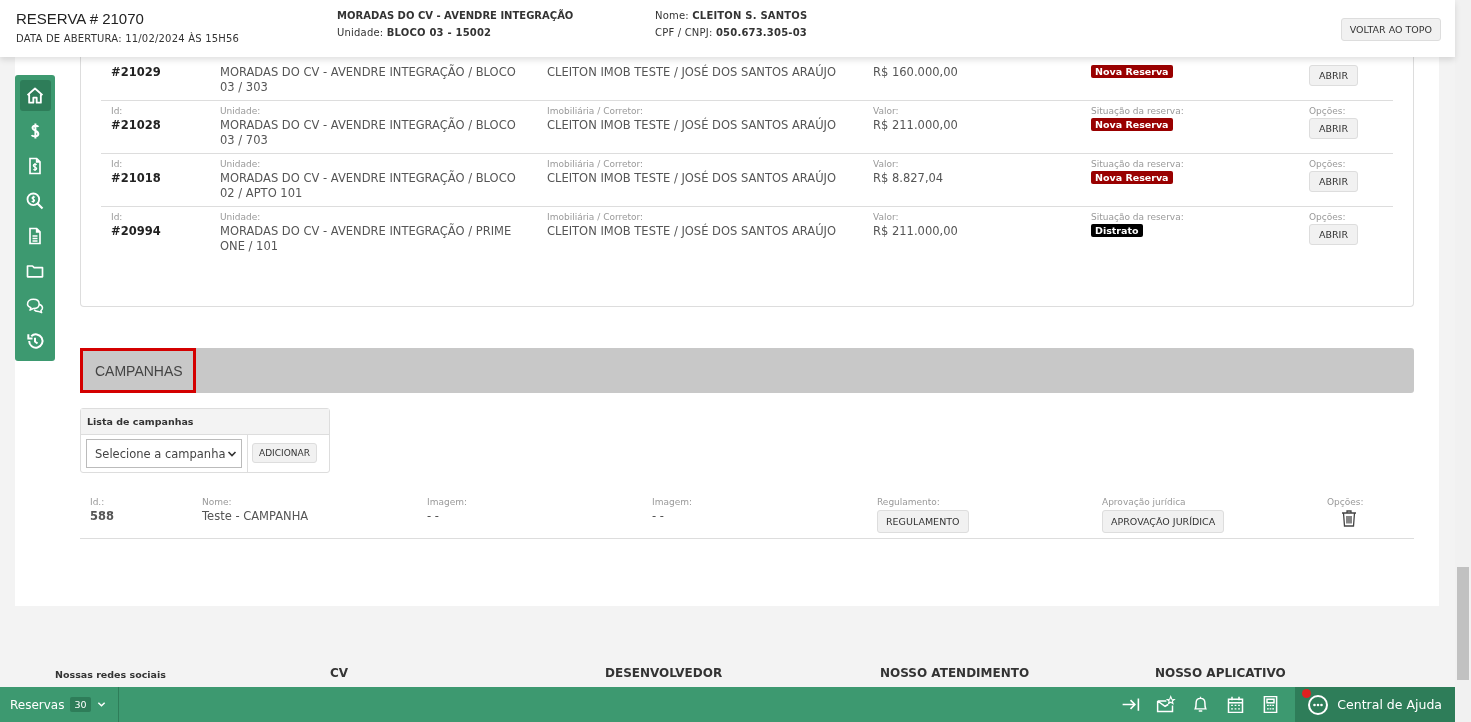  Describe the element at coordinates (1307, 693) in the screenshot. I see `notification-dot` at that location.